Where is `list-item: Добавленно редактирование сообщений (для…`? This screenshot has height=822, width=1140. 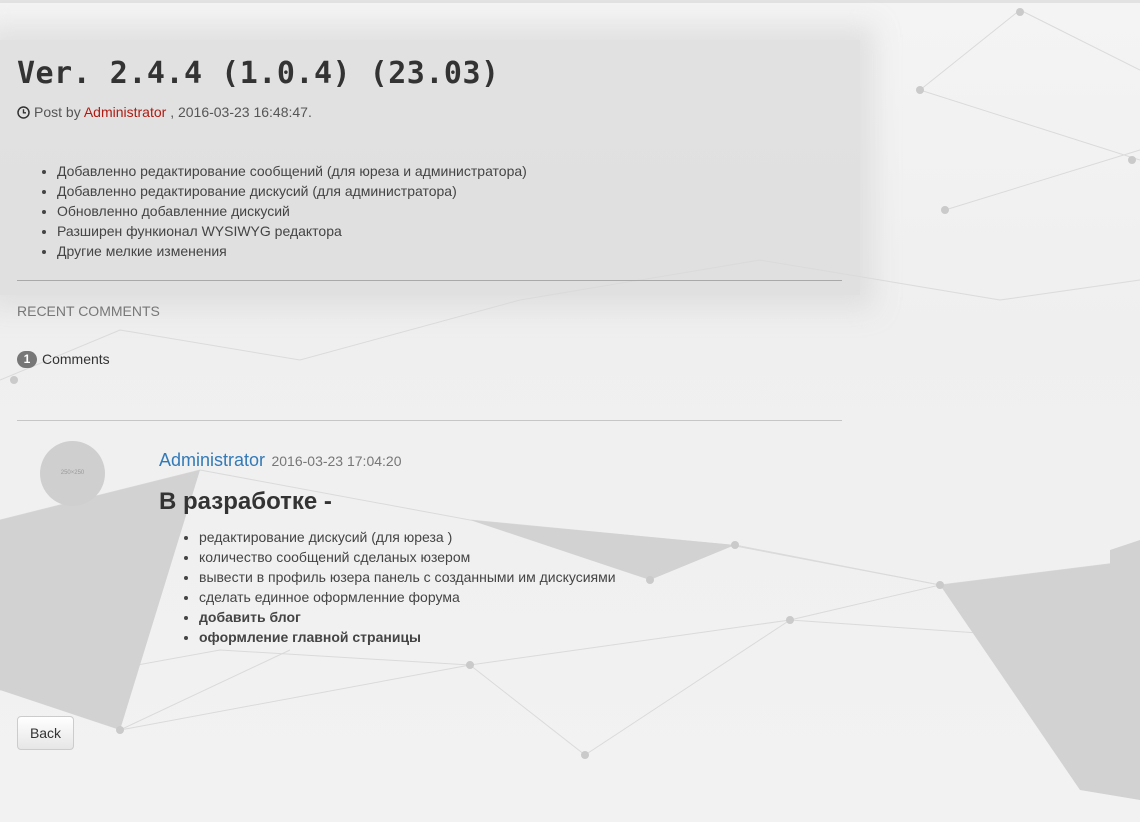
list-item: Добавленно редактирование сообщений (для… is located at coordinates (292, 171).